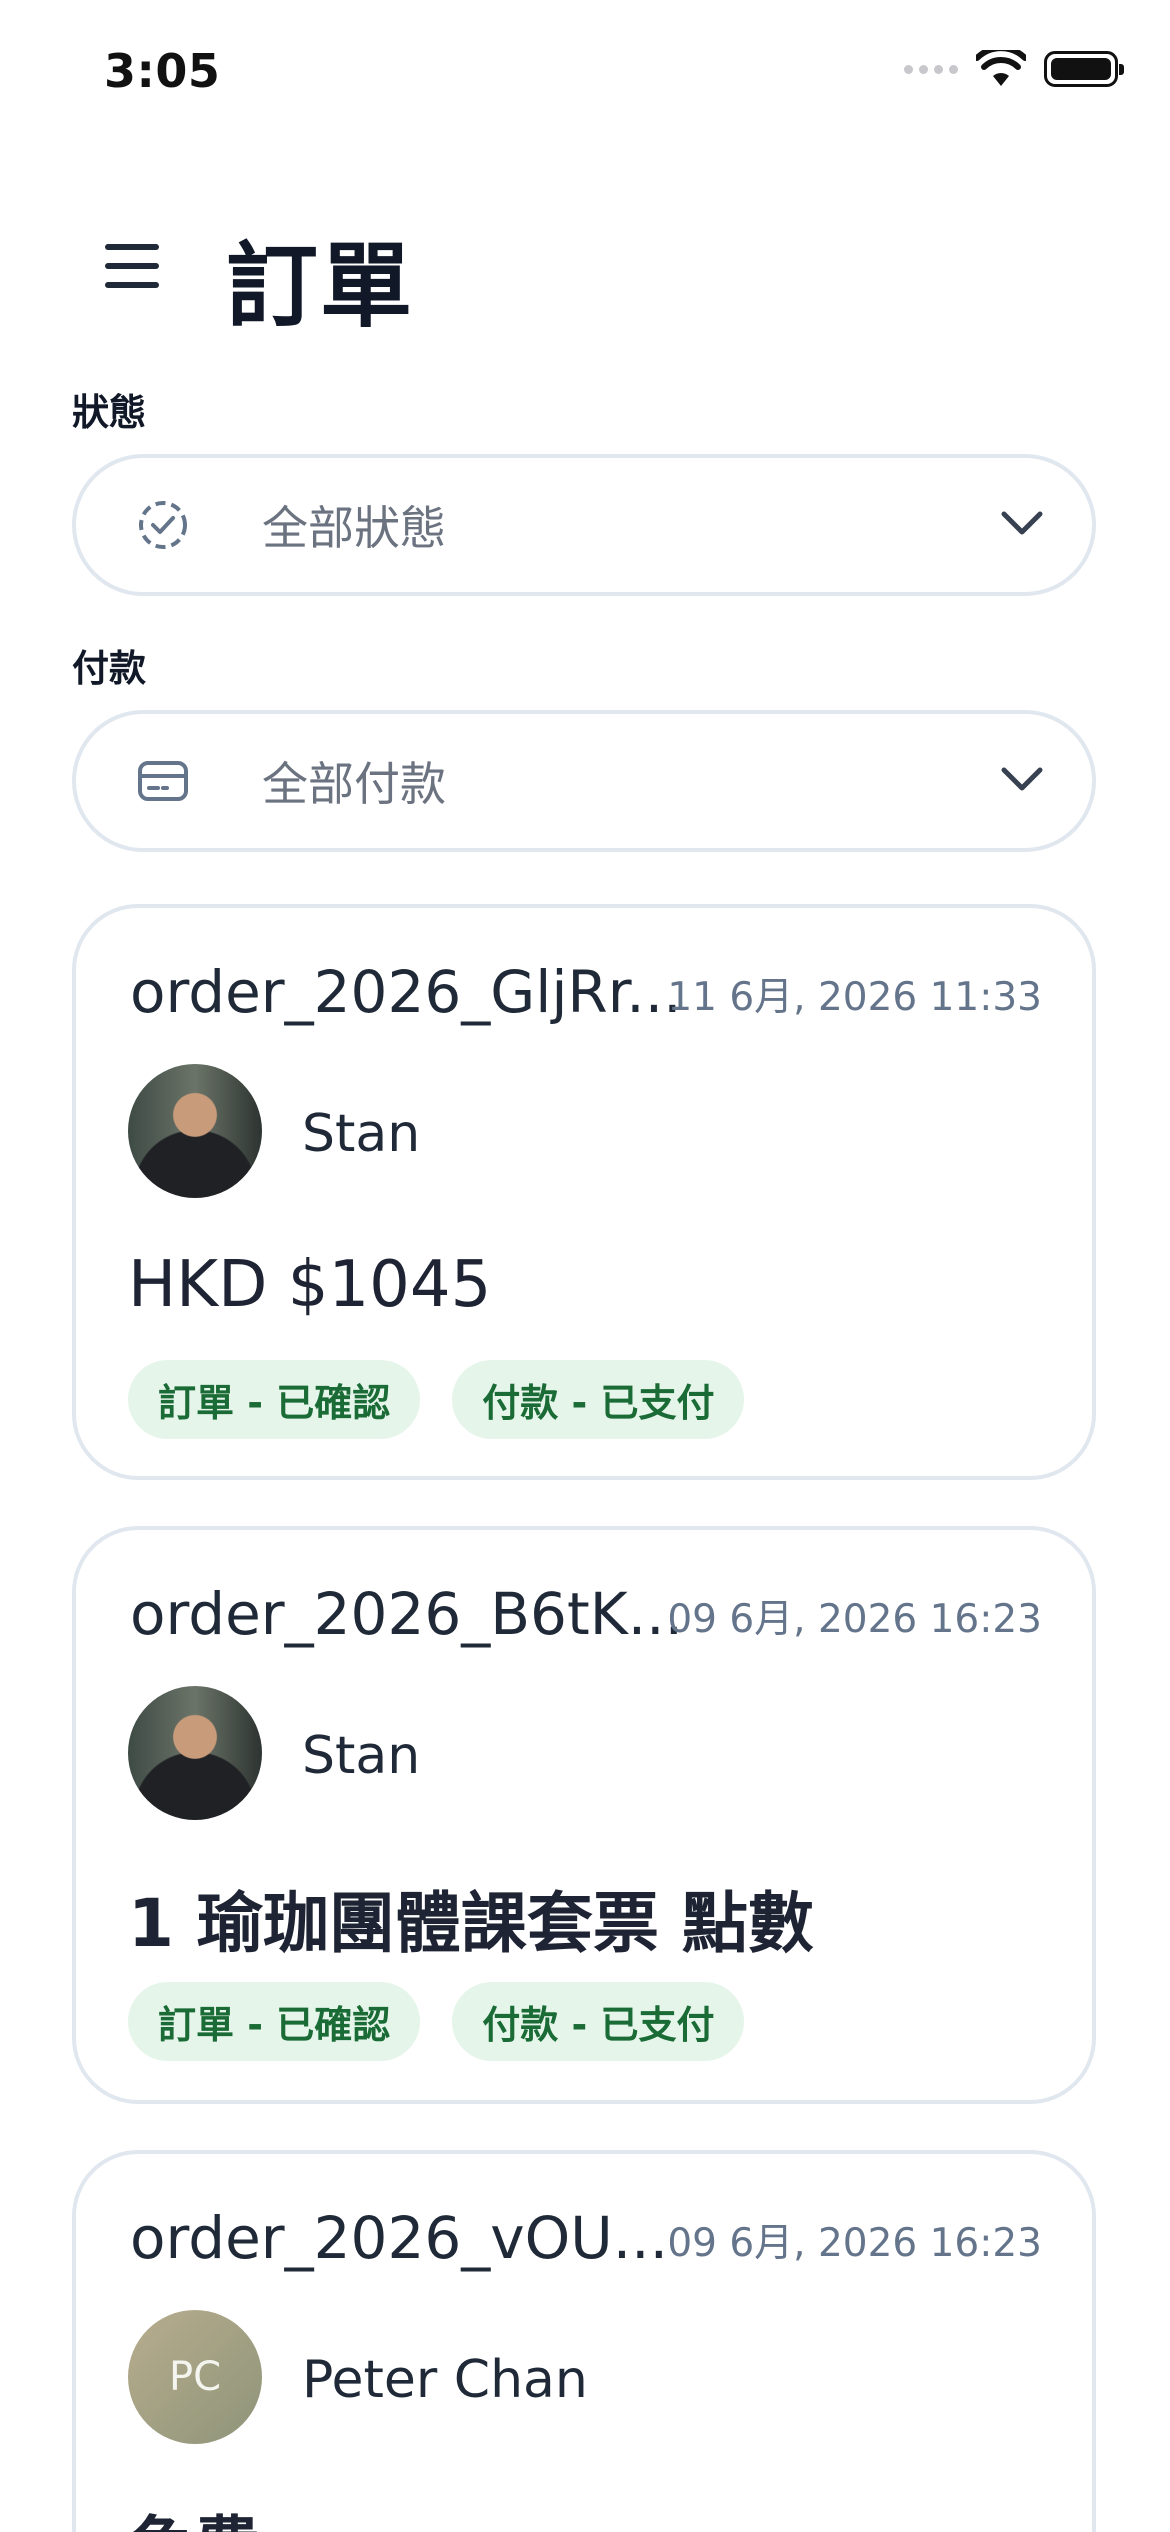 Image resolution: width=1170 pixels, height=2532 pixels. Describe the element at coordinates (445, 2380) in the screenshot. I see `customer-name: Peter Chan` at that location.